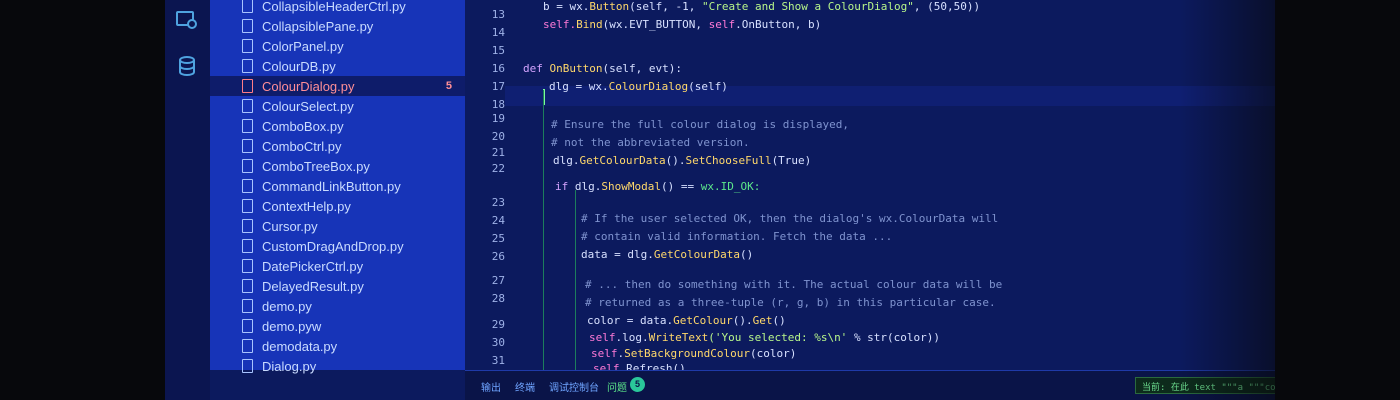 Image resolution: width=1400 pixels, height=400 pixels. What do you see at coordinates (658, 186) in the screenshot?
I see `code-line-23: if dlg.ShowModal() == wx.ID_OK:` at bounding box center [658, 186].